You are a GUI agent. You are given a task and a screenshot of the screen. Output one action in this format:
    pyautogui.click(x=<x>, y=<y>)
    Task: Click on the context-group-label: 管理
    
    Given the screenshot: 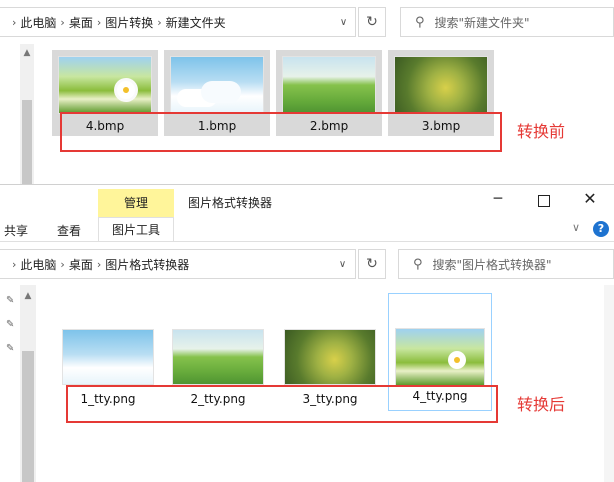 What is the action you would take?
    pyautogui.click(x=135, y=203)
    